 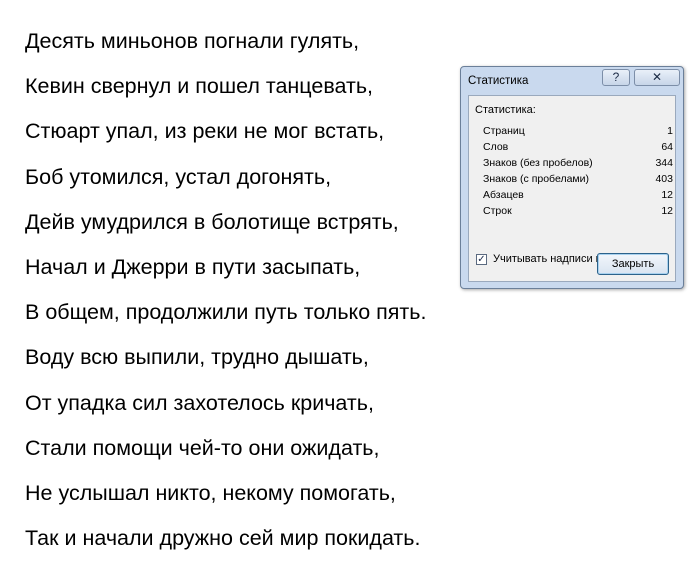 What do you see at coordinates (497, 211) in the screenshot?
I see `stat-label: Строк` at bounding box center [497, 211].